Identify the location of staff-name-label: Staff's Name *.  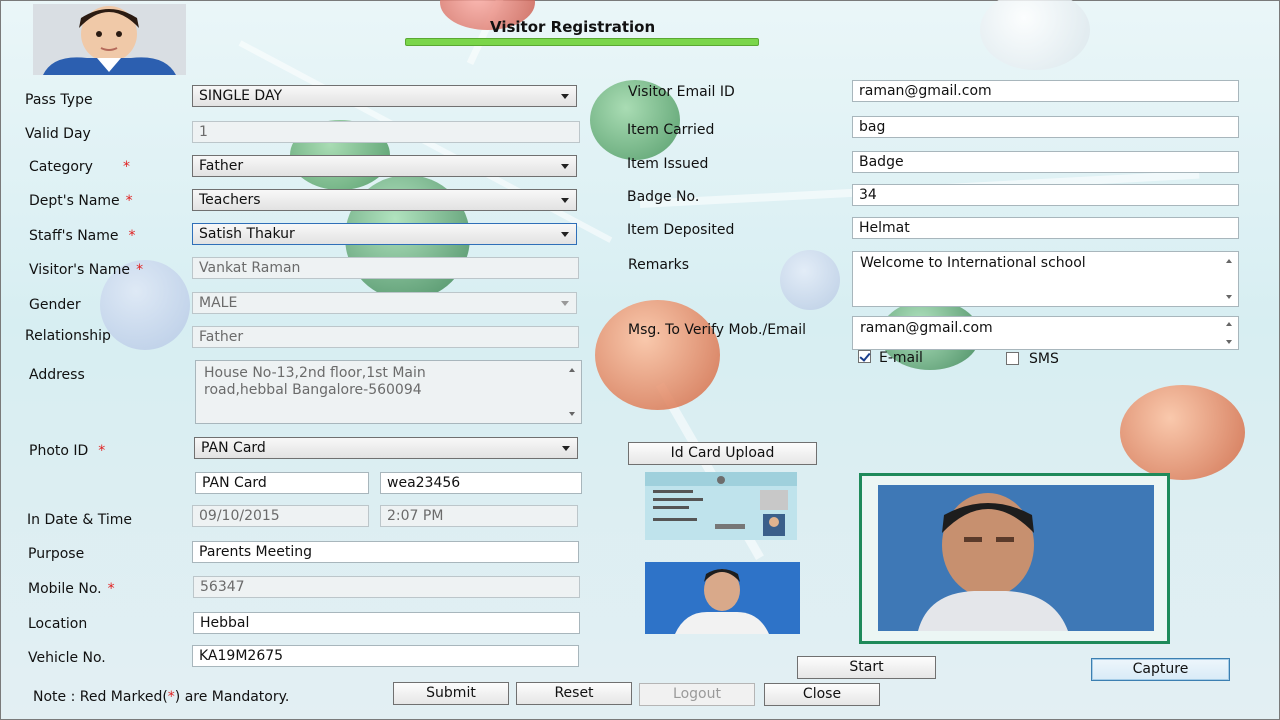
(82, 236).